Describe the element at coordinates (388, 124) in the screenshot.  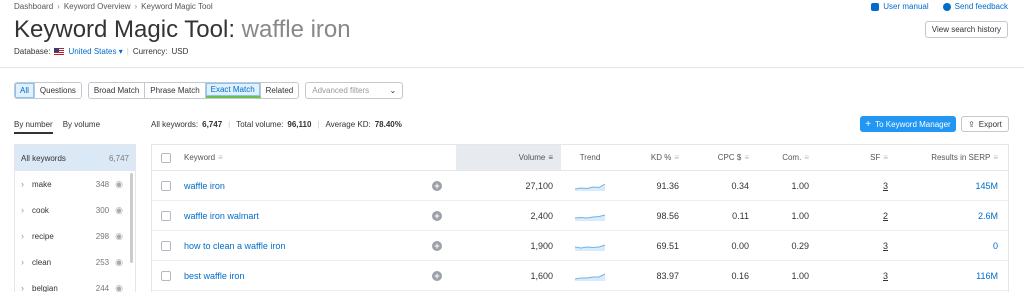
I see `average-kd-value: 78.40%` at that location.